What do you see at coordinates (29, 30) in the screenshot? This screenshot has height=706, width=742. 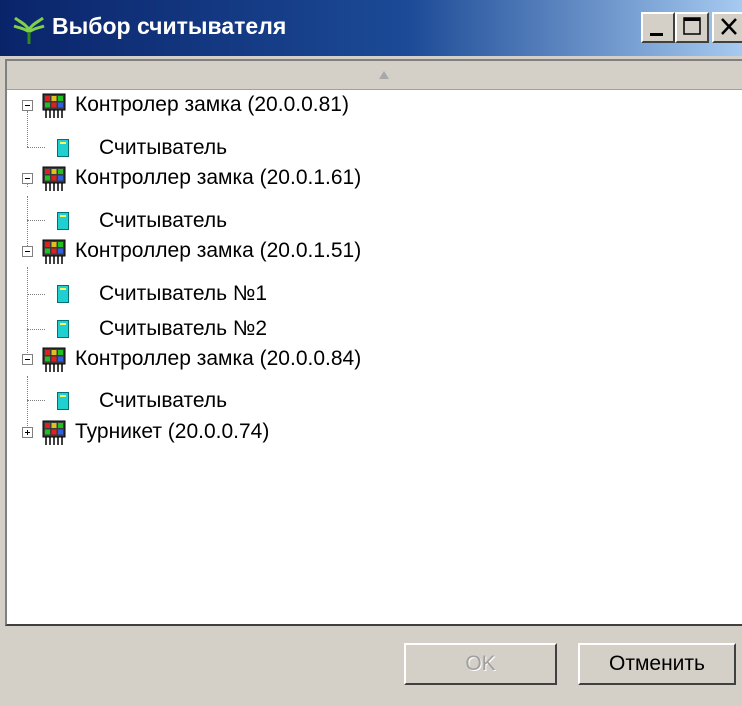 I see `app-logo-icon` at bounding box center [29, 30].